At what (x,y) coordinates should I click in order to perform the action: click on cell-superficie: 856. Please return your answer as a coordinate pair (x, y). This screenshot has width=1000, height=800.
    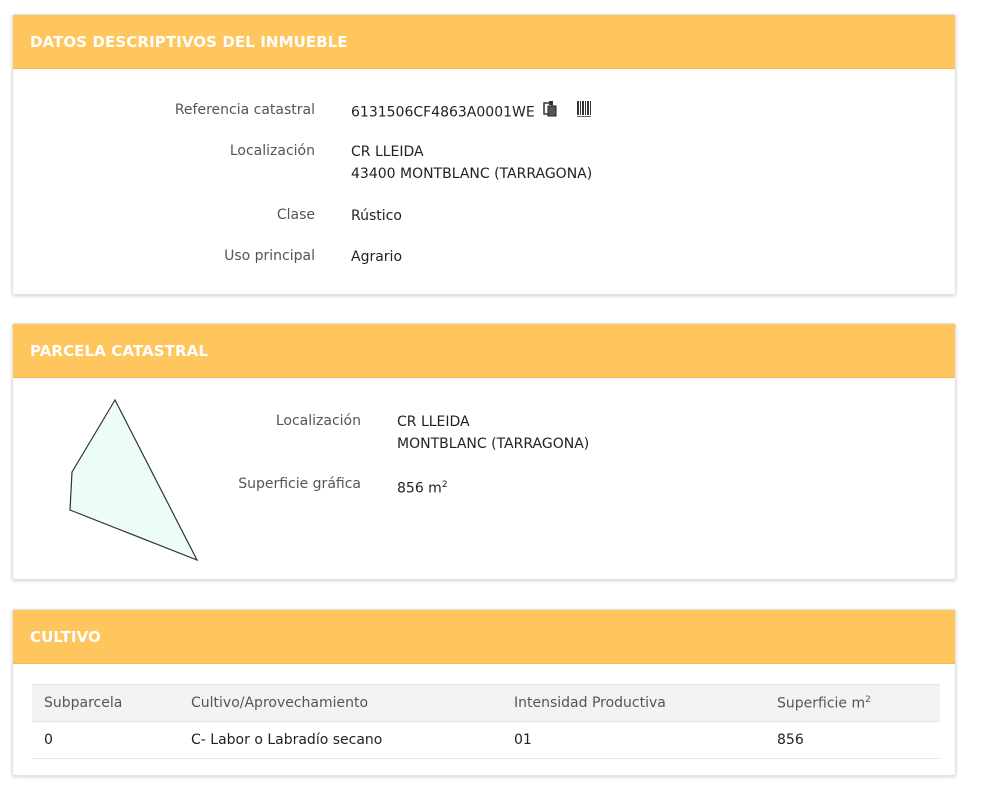
    Looking at the image, I should click on (852, 740).